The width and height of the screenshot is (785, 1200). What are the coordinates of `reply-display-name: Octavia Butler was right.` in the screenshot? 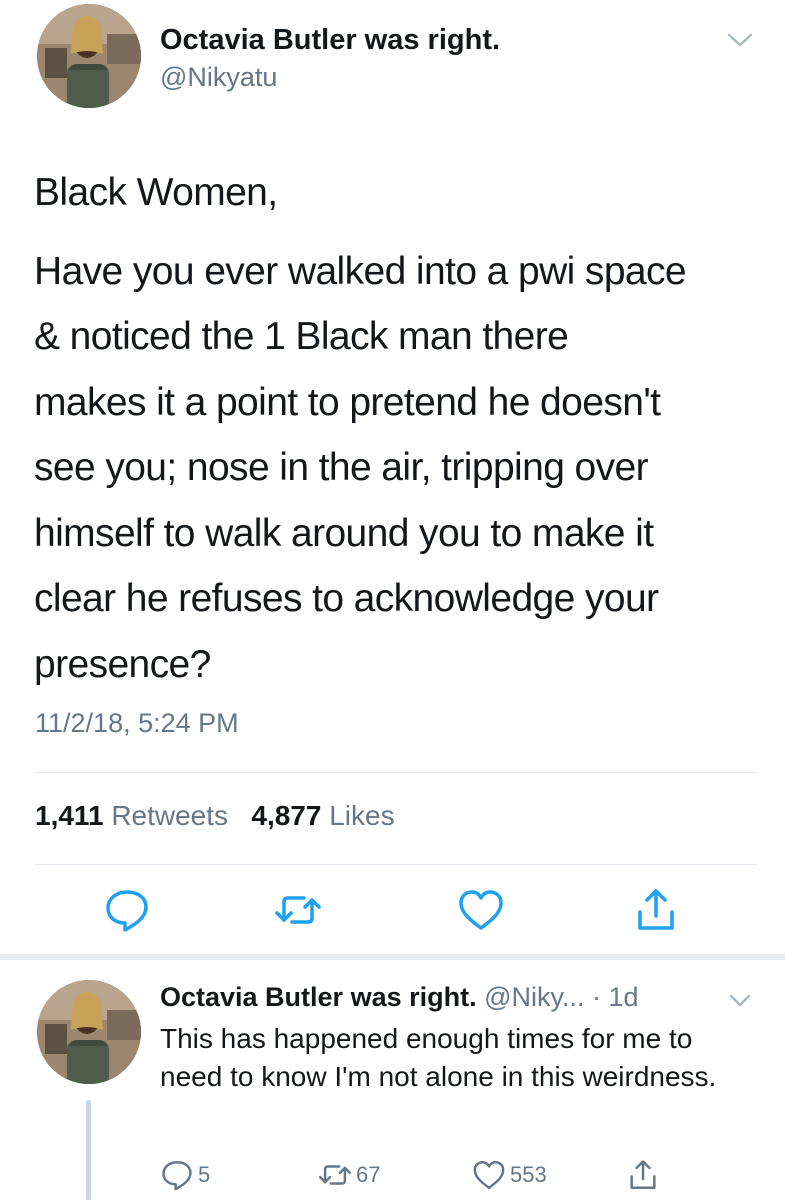 It's located at (318, 997).